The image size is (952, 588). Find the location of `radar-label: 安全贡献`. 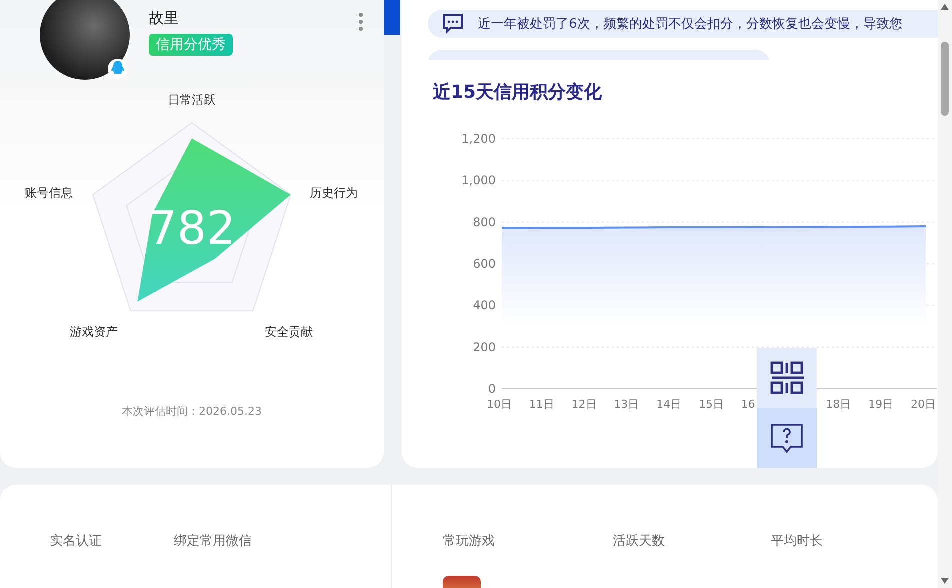

radar-label: 安全贡献 is located at coordinates (289, 332).